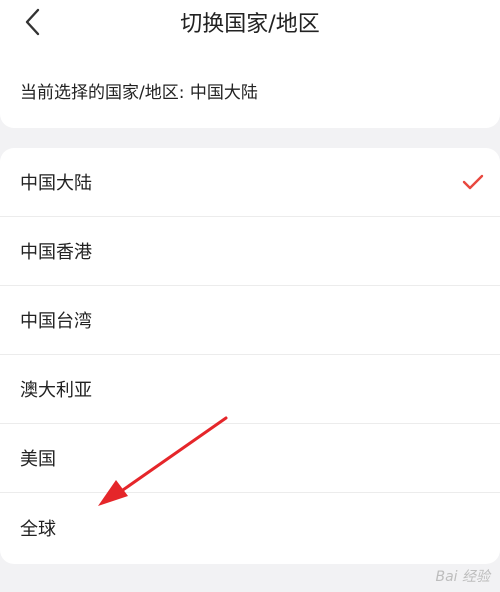  I want to click on region-item-australia: 澳大利亚, so click(250, 389).